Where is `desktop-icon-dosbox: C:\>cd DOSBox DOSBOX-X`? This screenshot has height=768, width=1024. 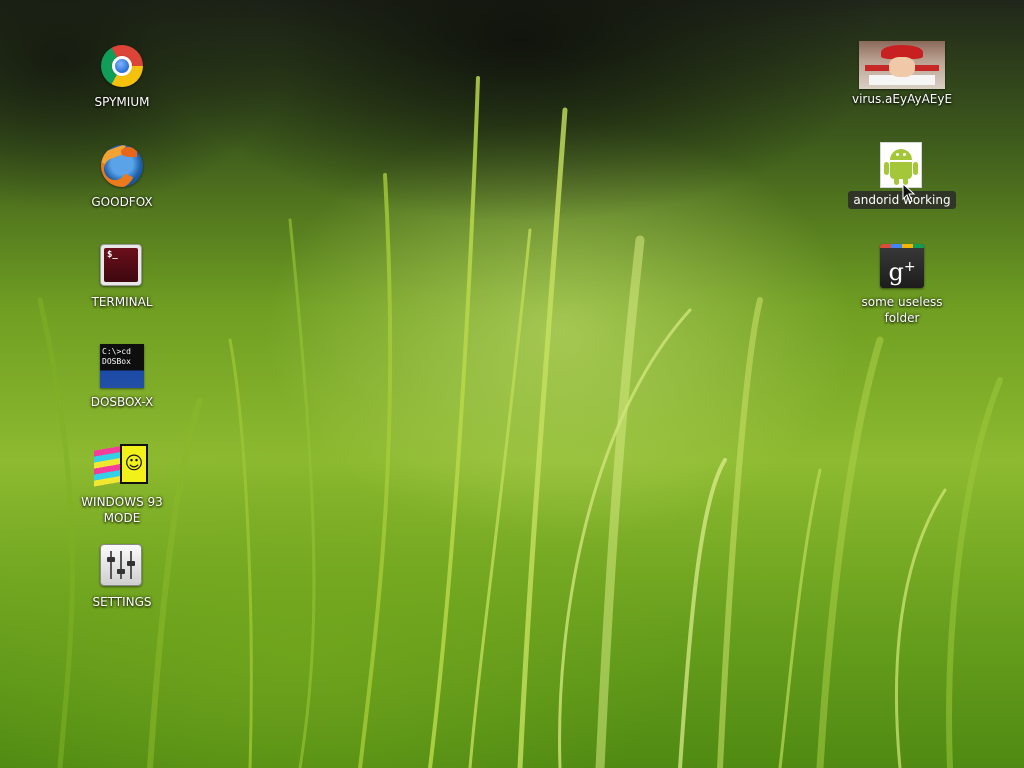 desktop-icon-dosbox: C:\>cd DOSBox DOSBOX-X is located at coordinates (122, 377).